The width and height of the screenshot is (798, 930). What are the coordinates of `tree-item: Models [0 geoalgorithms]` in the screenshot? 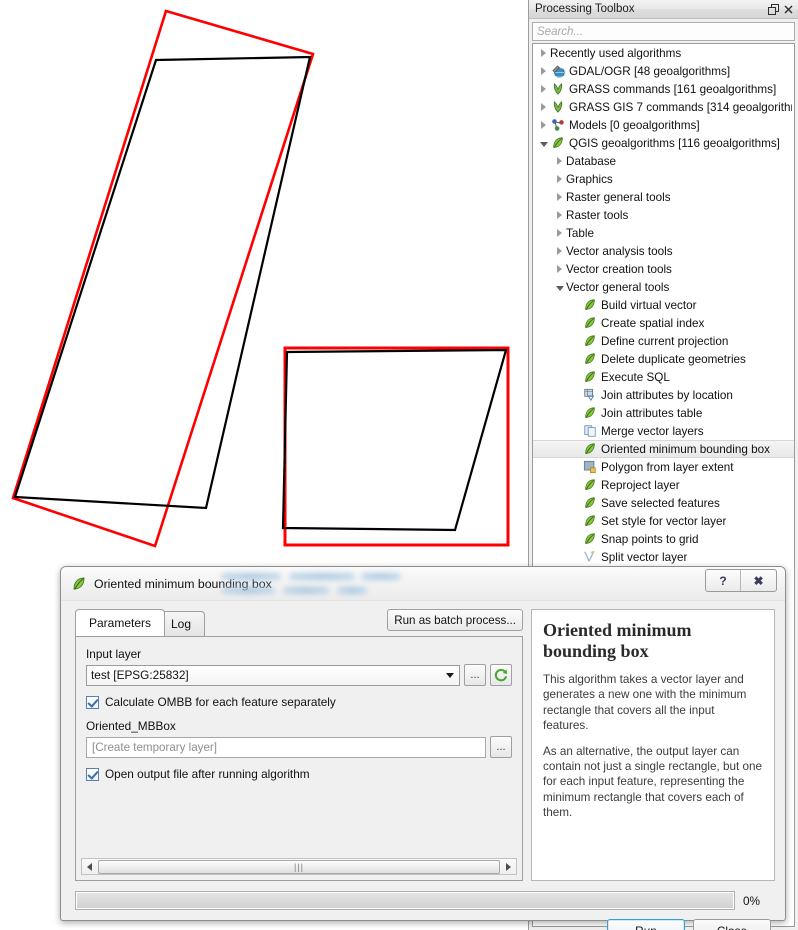 It's located at (663, 125).